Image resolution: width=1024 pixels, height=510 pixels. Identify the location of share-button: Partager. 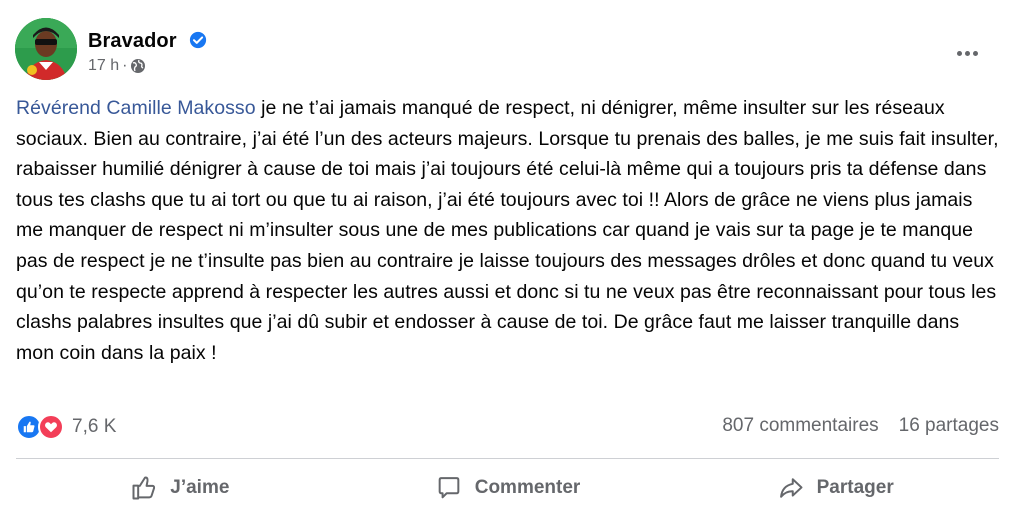
(835, 488).